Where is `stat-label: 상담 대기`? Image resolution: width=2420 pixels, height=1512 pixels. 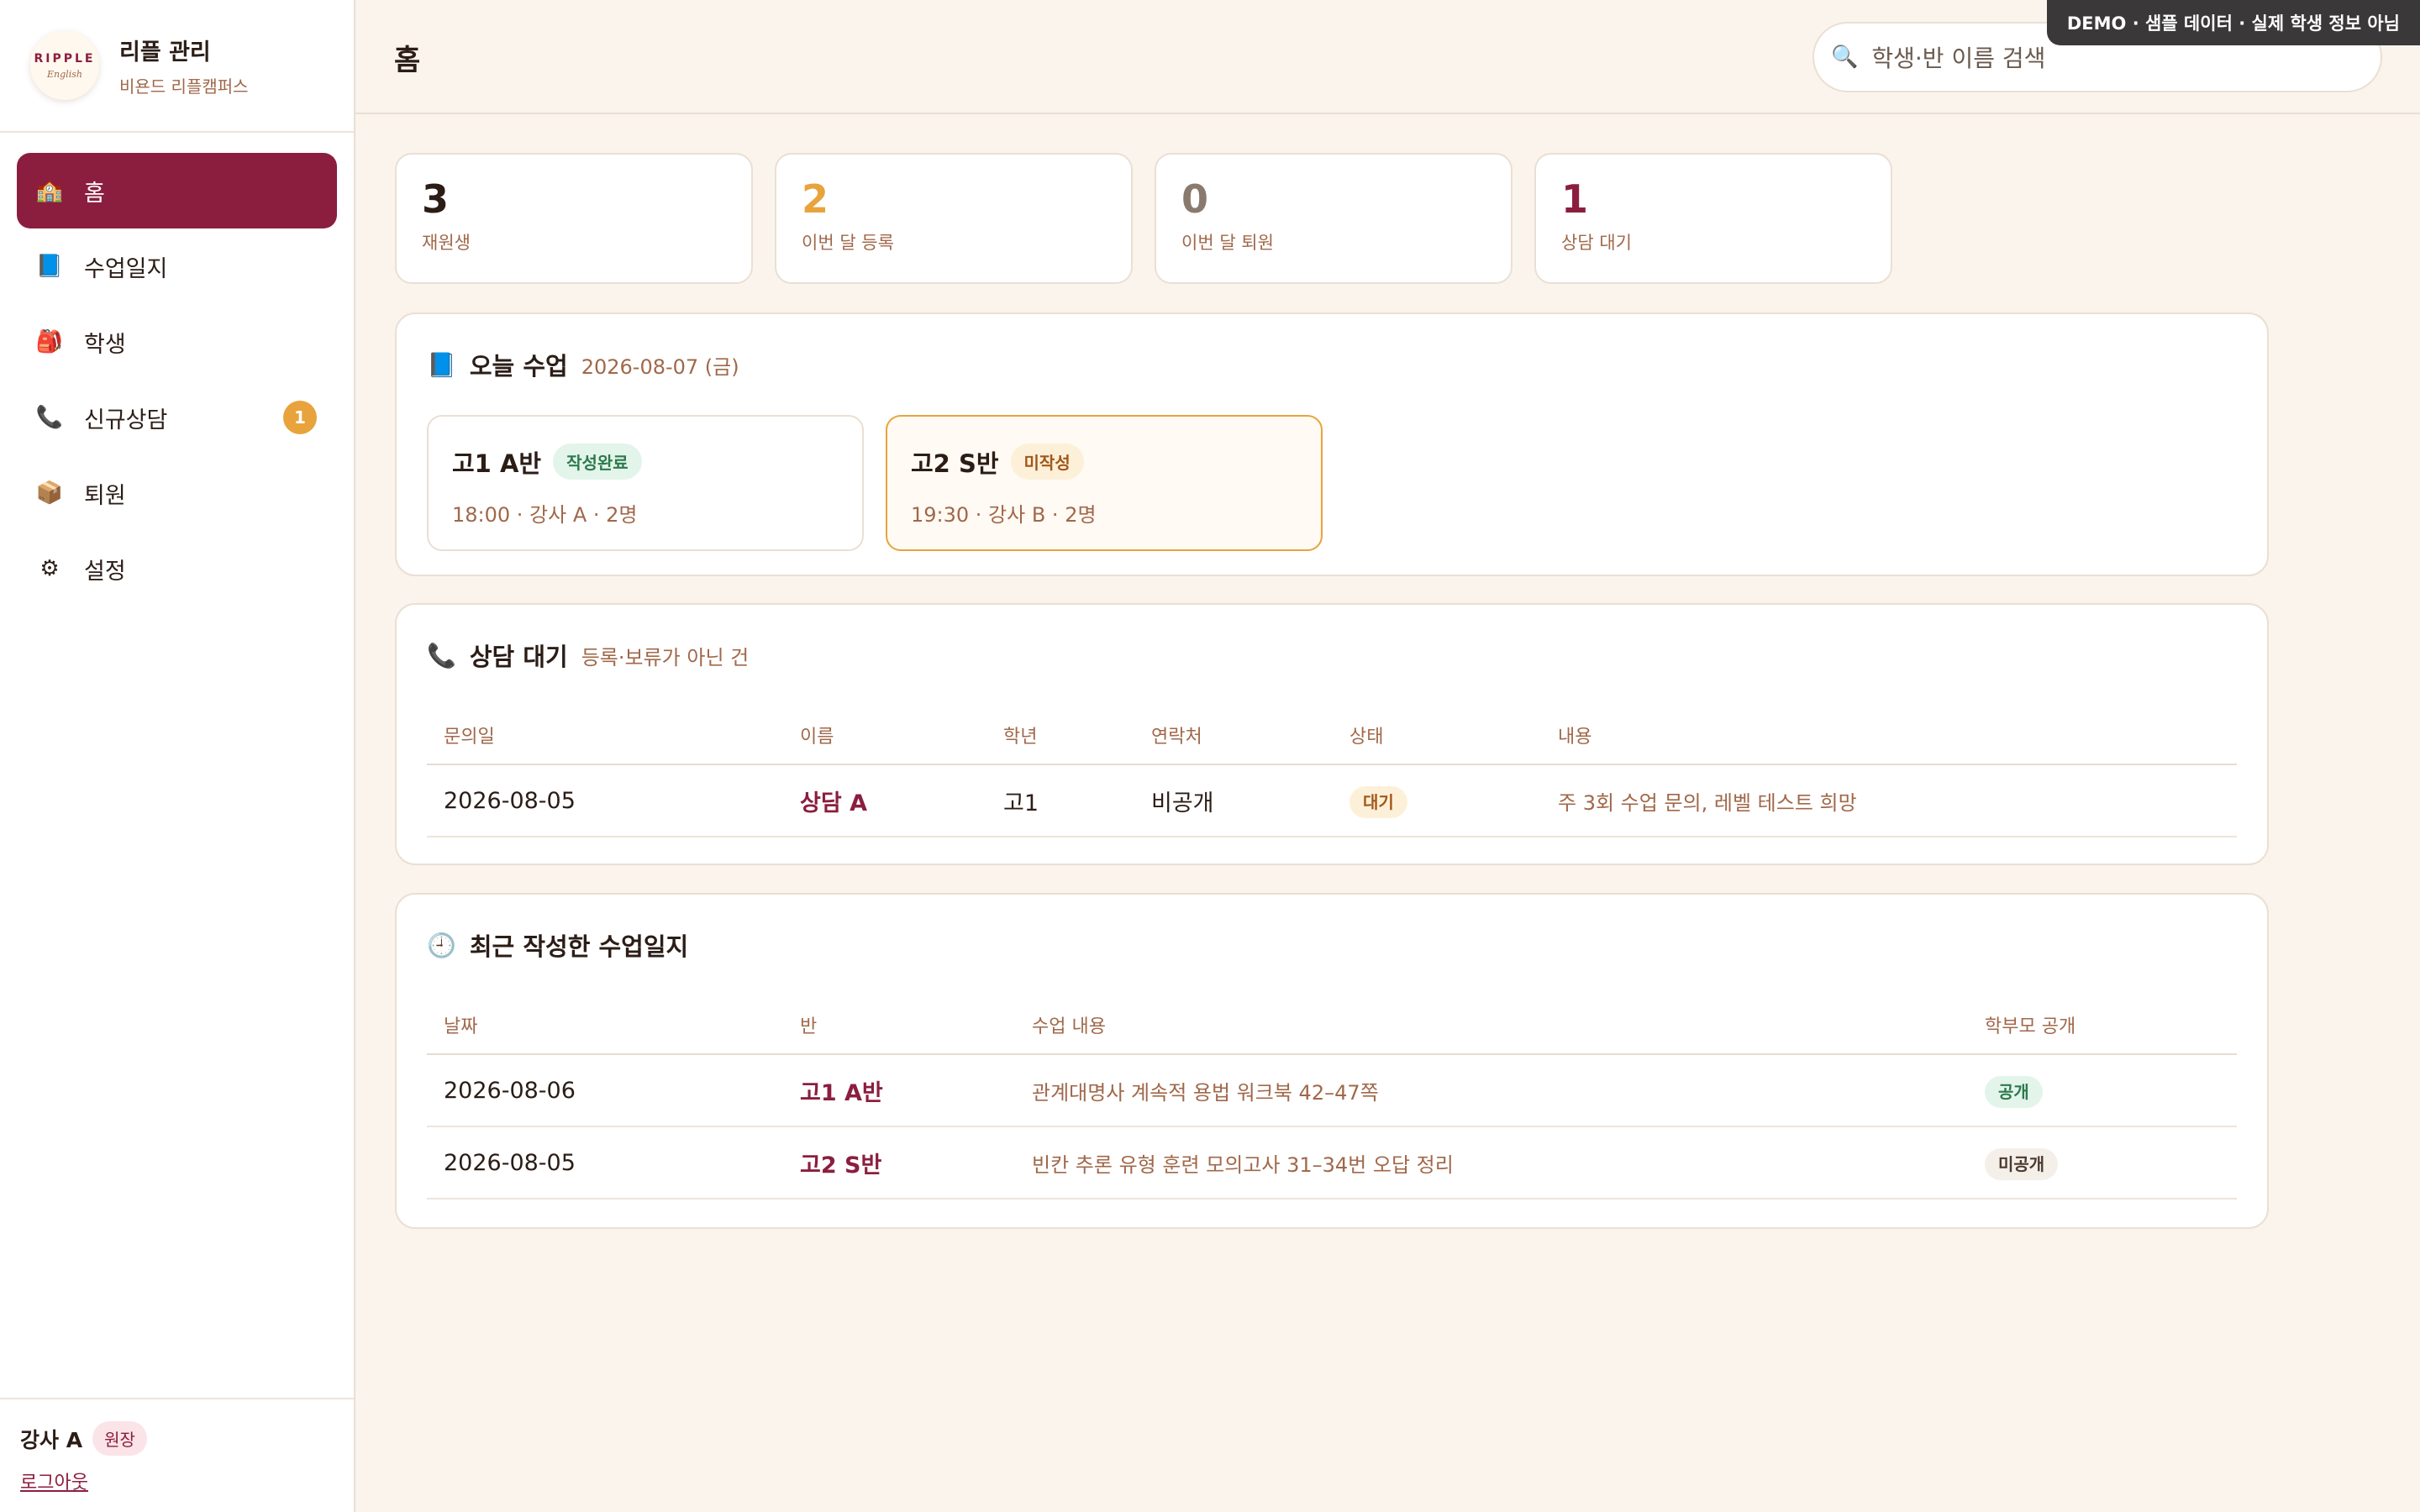 stat-label: 상담 대기 is located at coordinates (1596, 242).